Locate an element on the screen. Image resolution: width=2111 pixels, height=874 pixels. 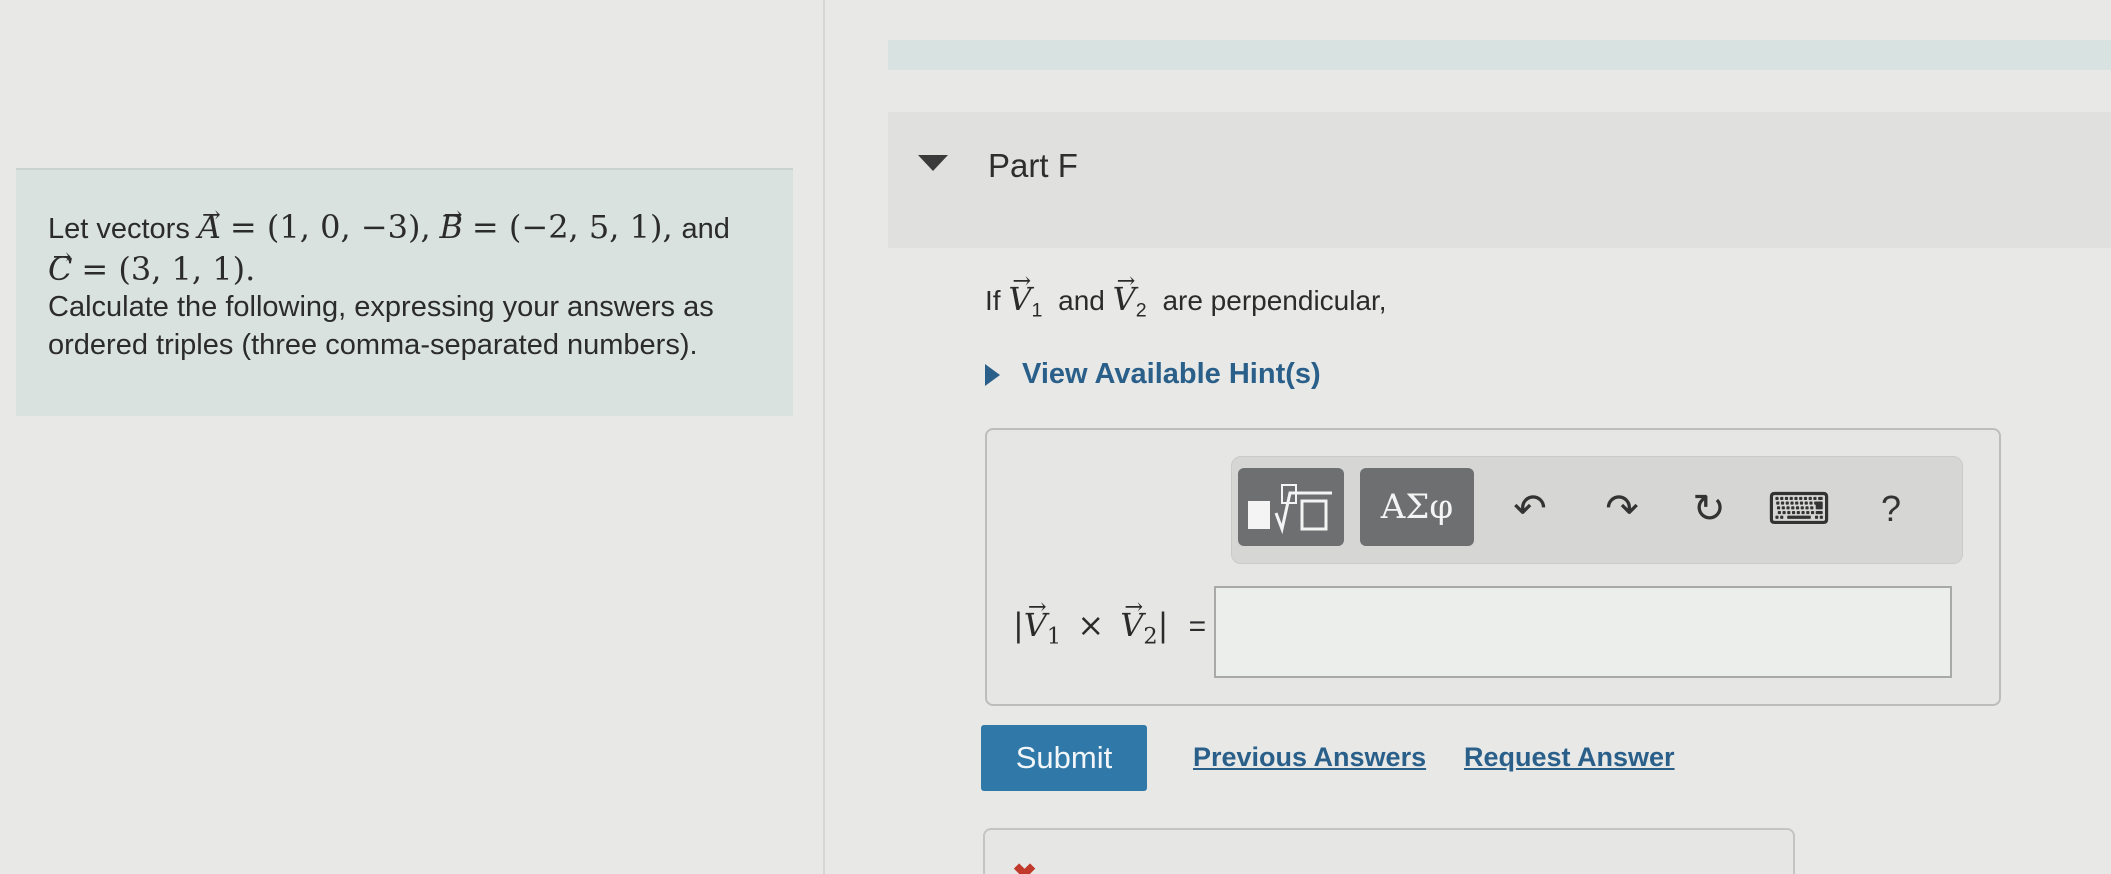
eq-v2-symbol: V is located at coordinates (1131, 625).